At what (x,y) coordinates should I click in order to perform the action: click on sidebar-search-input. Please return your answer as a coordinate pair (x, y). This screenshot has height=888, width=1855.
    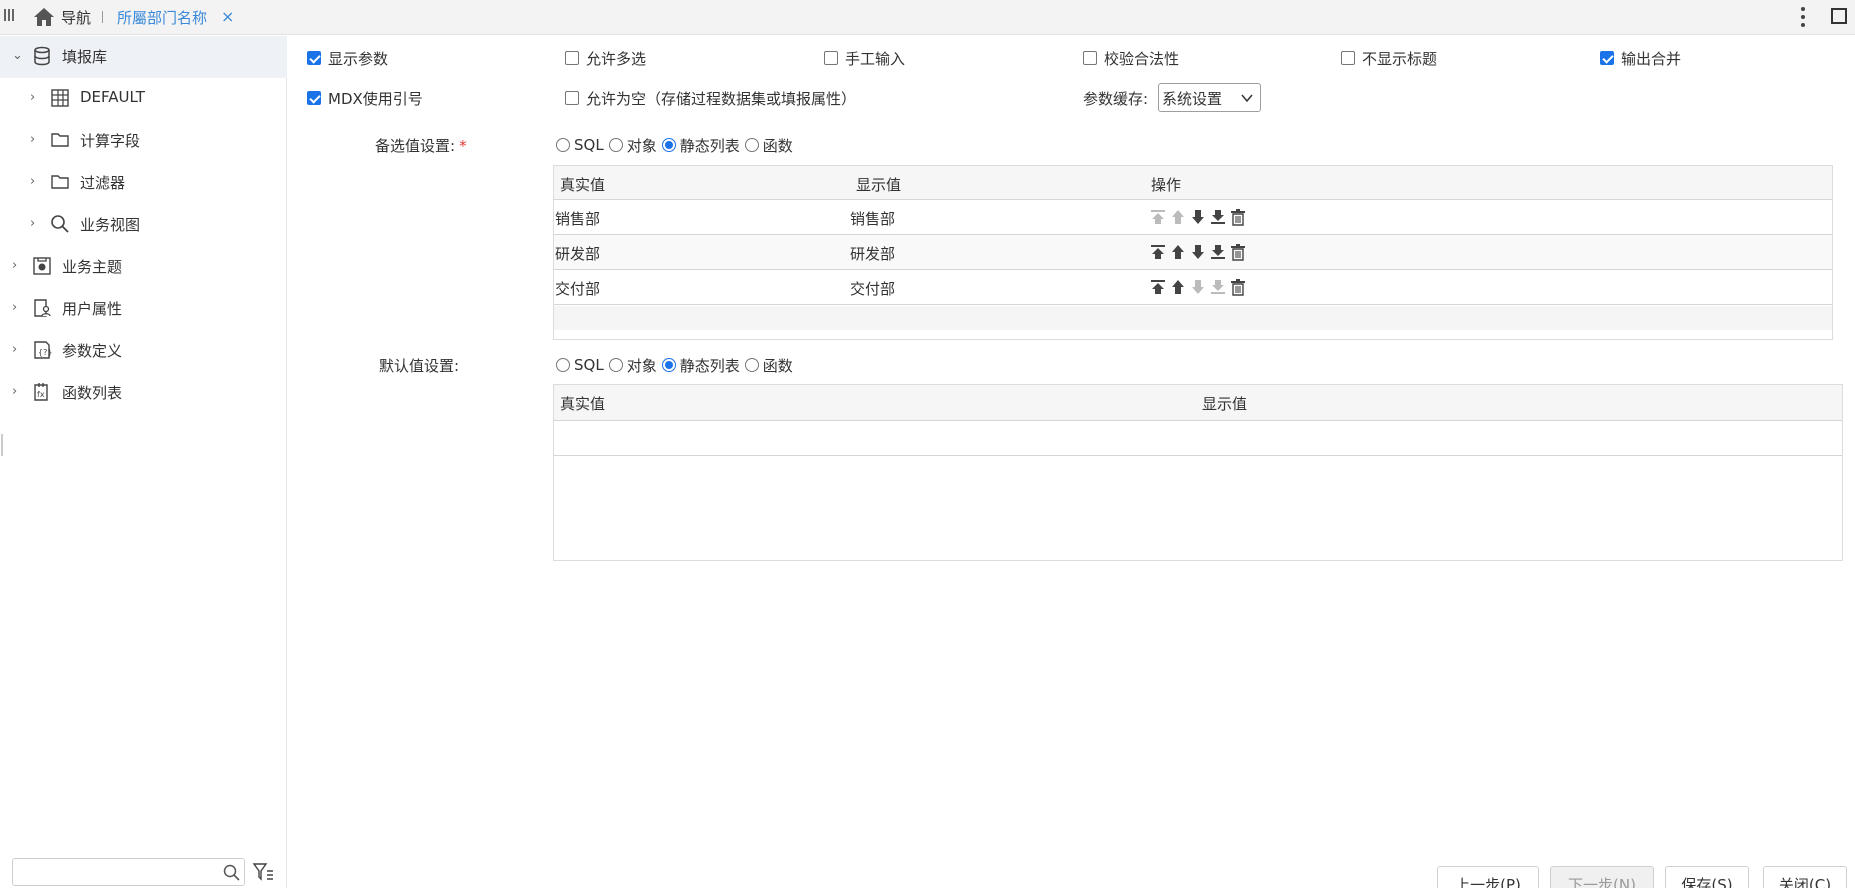
    Looking at the image, I should click on (128, 872).